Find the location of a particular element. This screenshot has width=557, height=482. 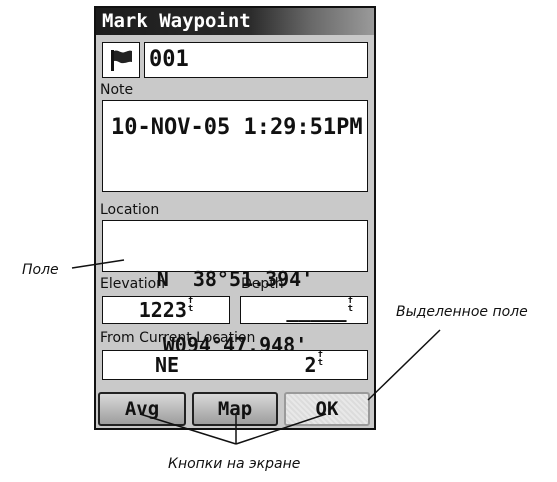

field-callout-text: Поле is located at coordinates (40, 270).